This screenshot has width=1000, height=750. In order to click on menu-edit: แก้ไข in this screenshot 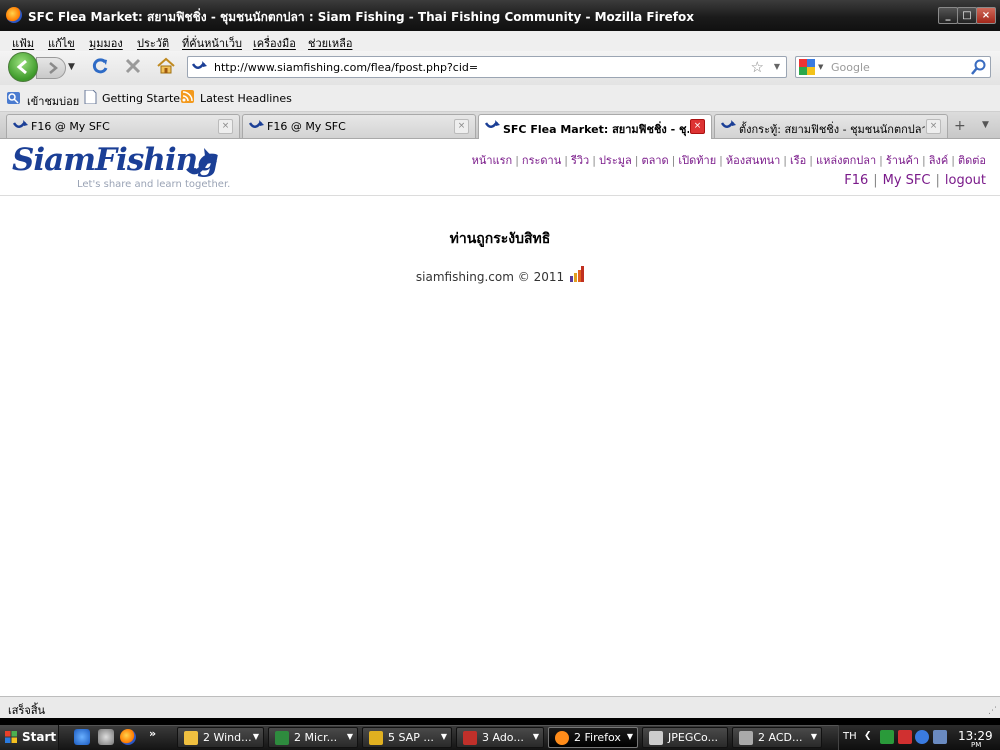, I will do `click(61, 43)`.